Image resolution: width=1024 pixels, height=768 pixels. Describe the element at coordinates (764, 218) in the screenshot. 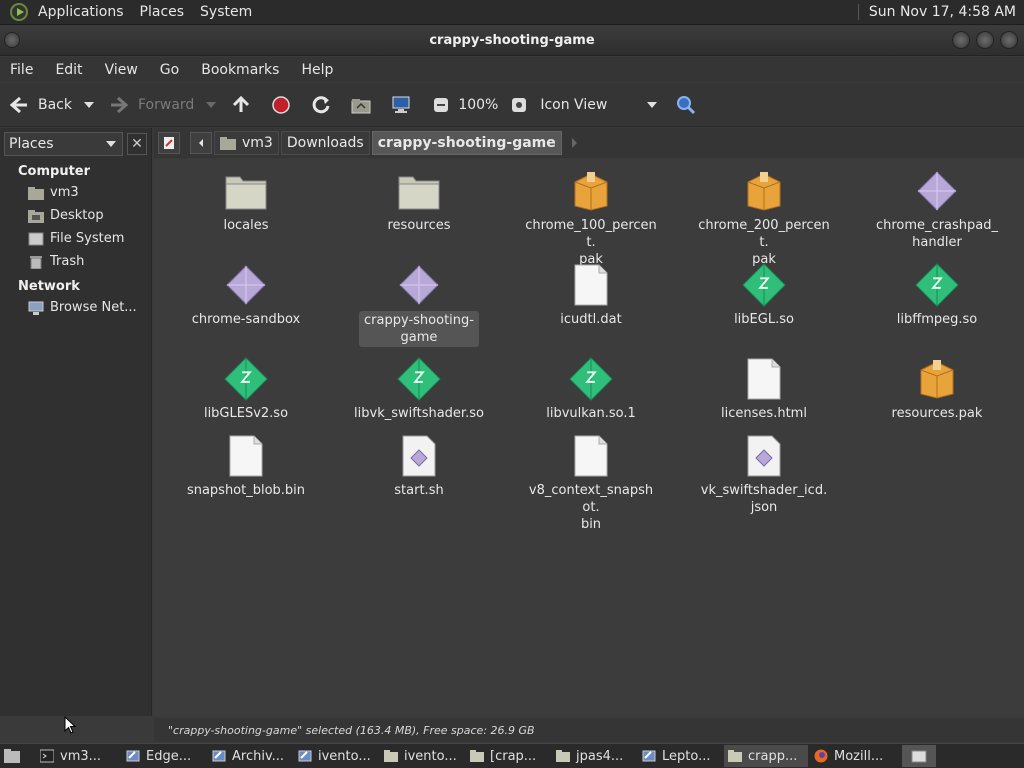

I see `file-item: chrome_200_percent. pak` at that location.